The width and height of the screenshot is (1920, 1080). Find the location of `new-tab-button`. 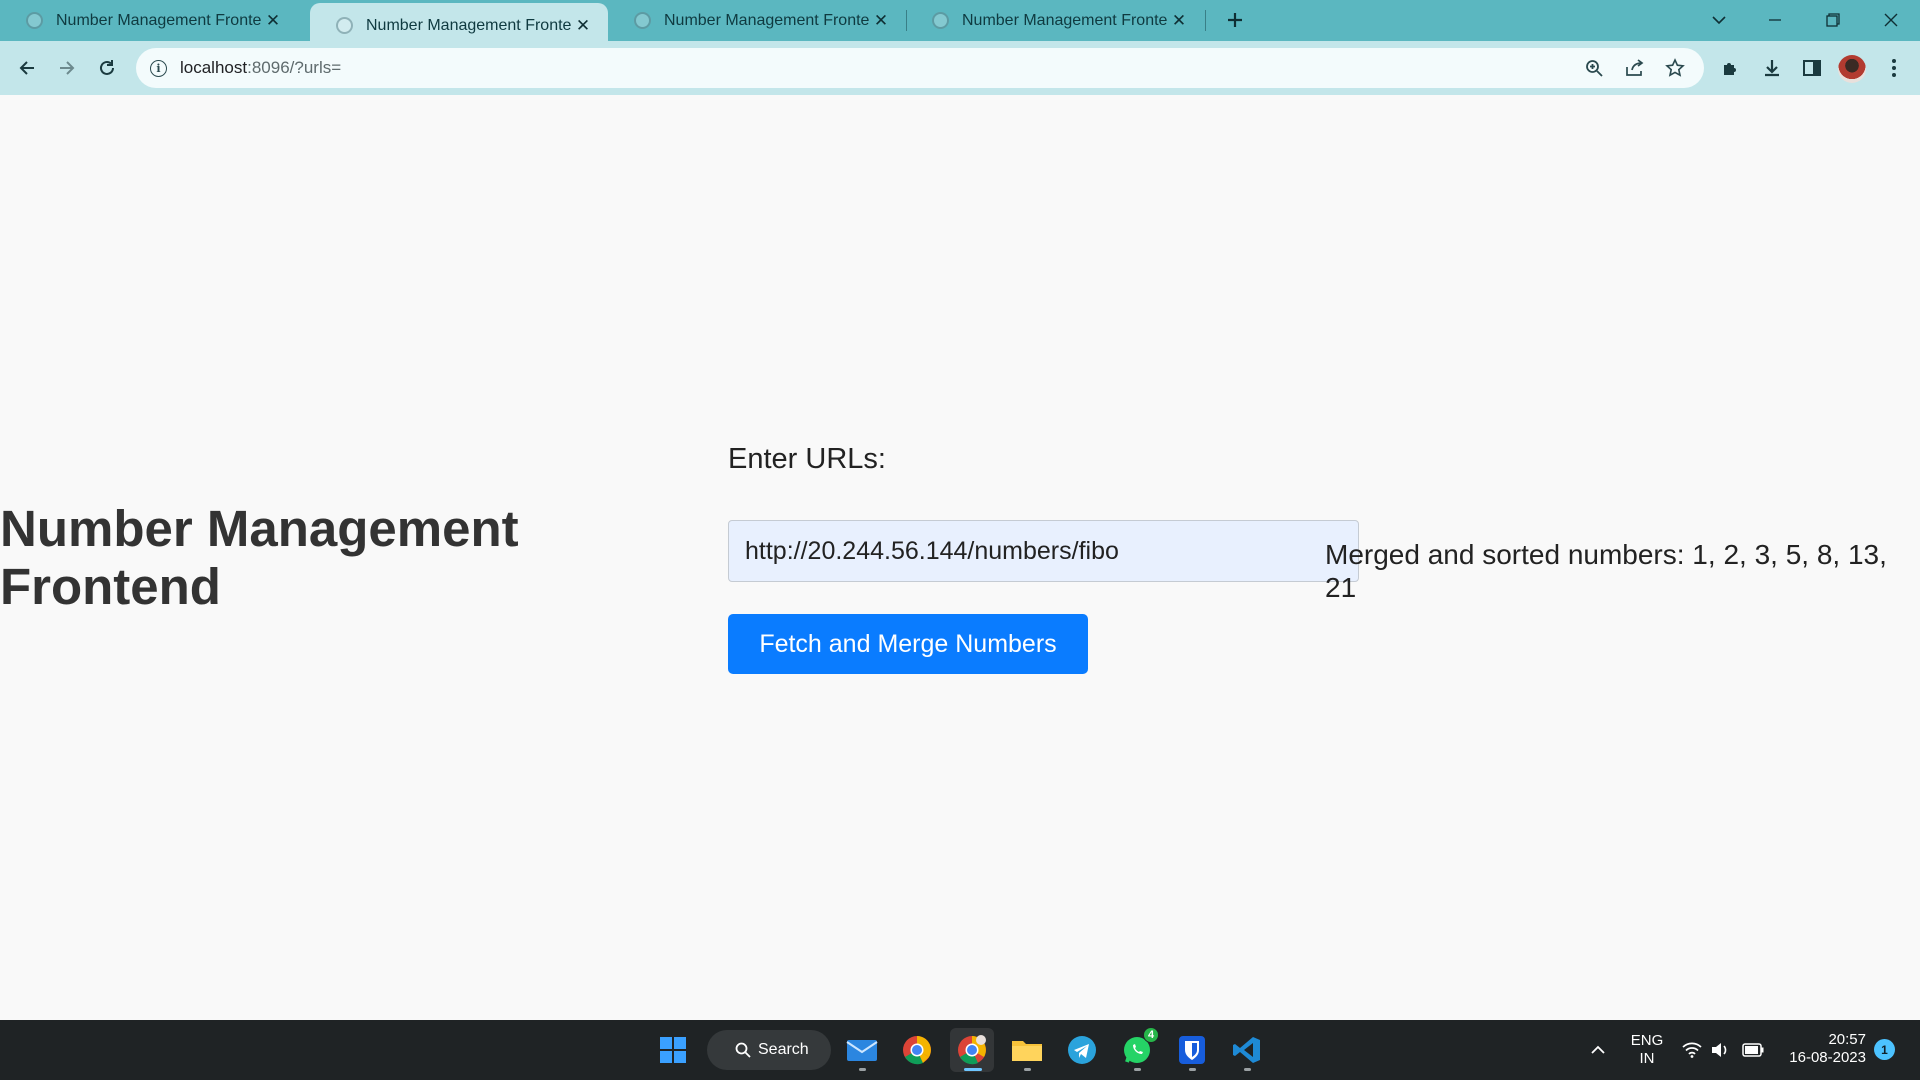

new-tab-button is located at coordinates (1235, 21).